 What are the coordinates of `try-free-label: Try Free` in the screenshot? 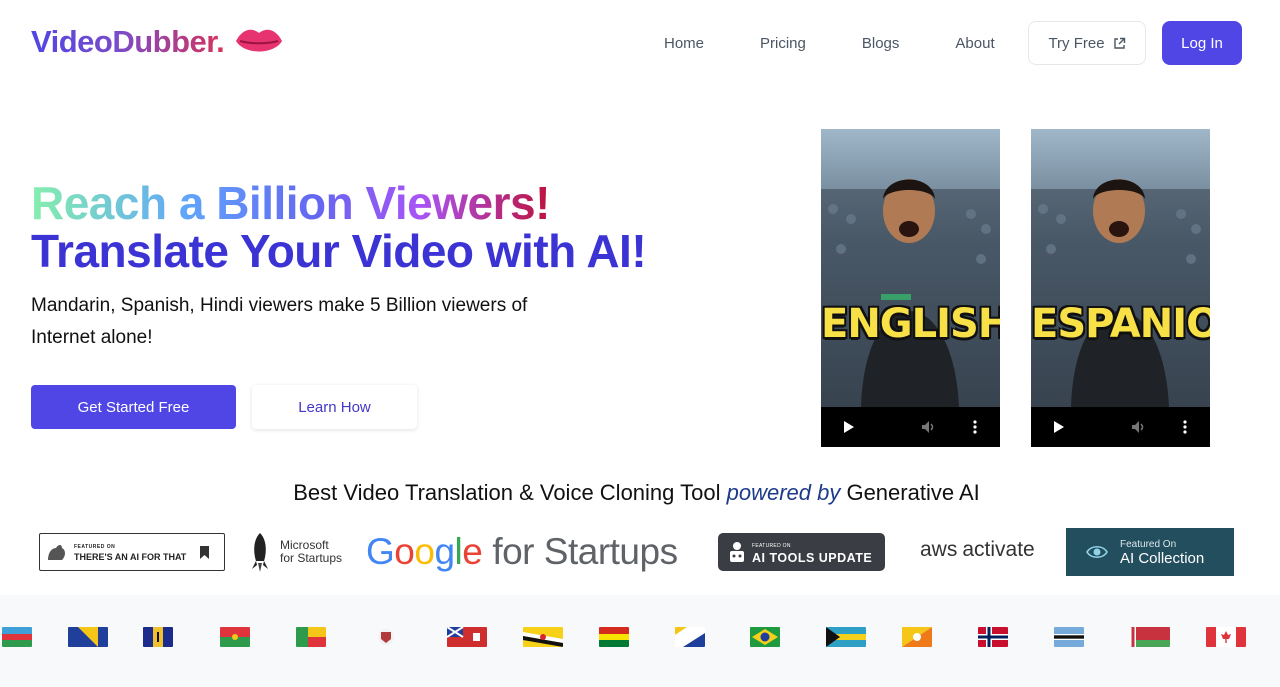 It's located at (1076, 43).